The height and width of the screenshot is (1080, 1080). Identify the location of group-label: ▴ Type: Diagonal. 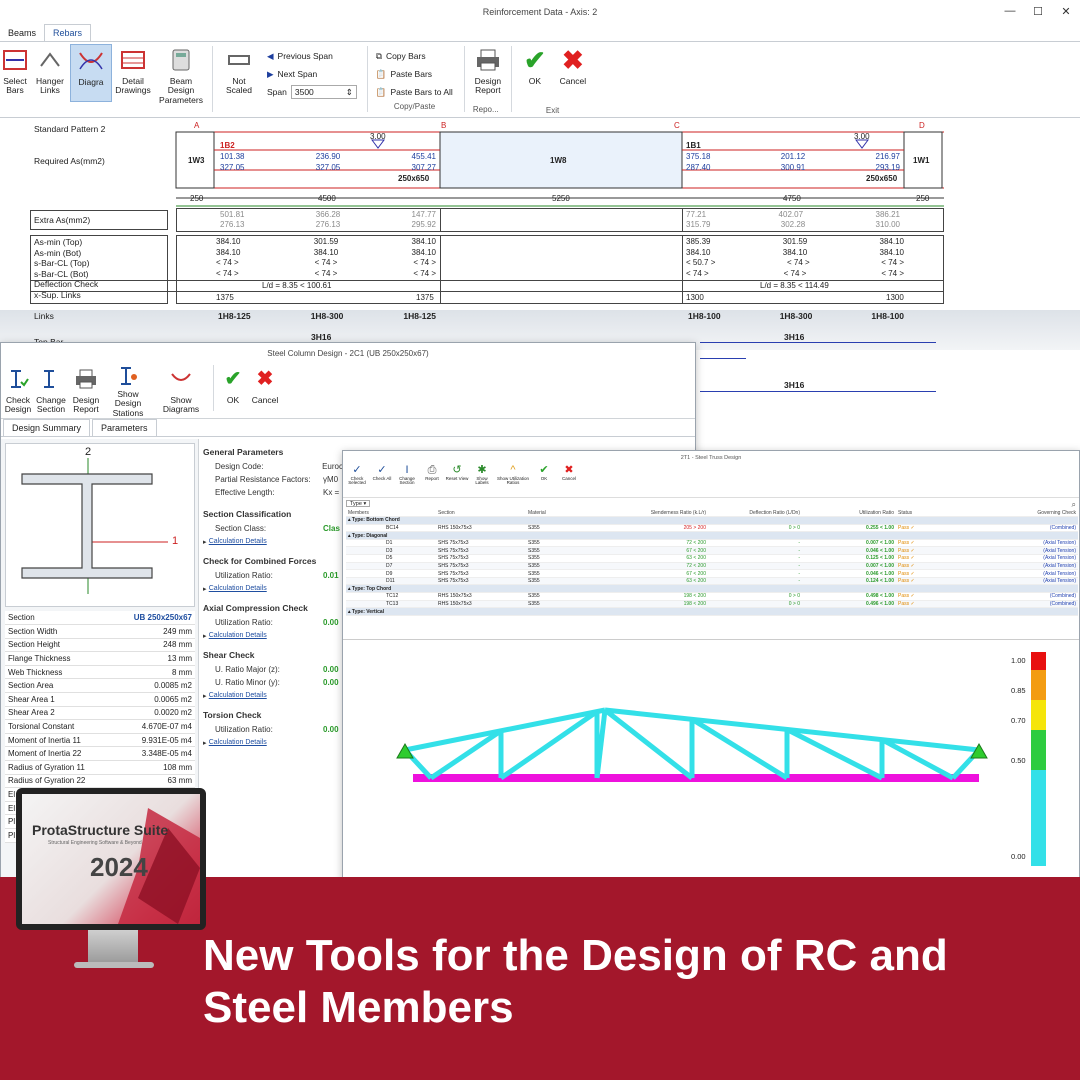
(712, 535).